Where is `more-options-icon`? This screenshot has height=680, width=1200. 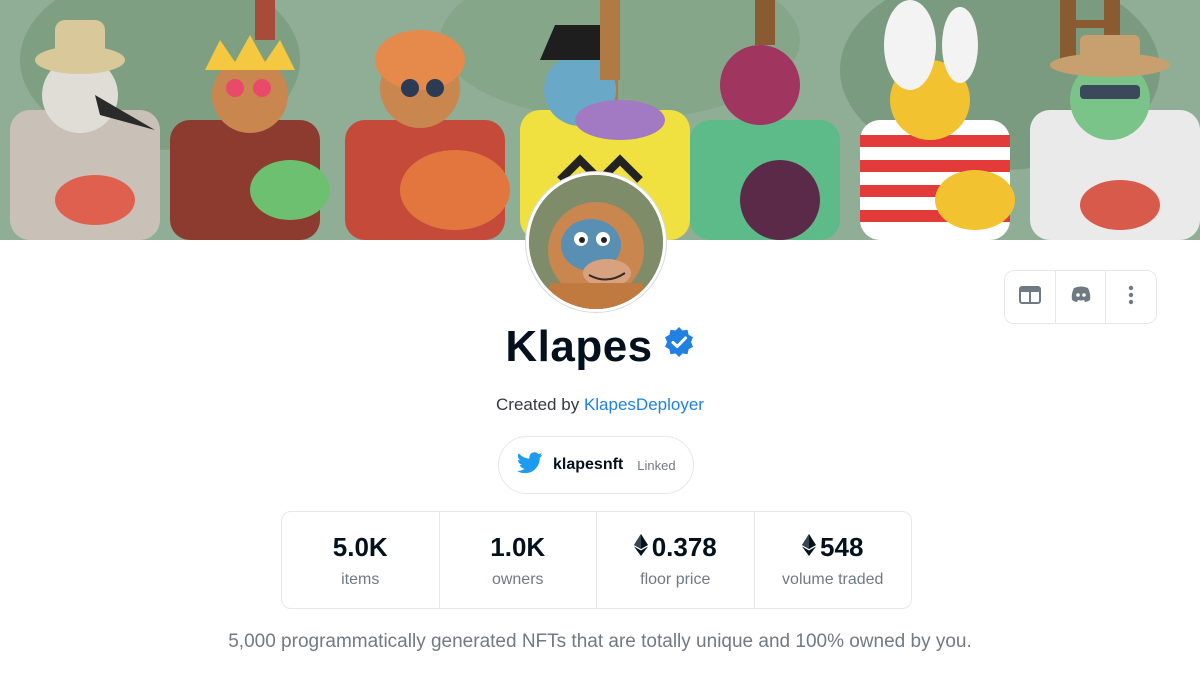
more-options-icon is located at coordinates (1131, 297).